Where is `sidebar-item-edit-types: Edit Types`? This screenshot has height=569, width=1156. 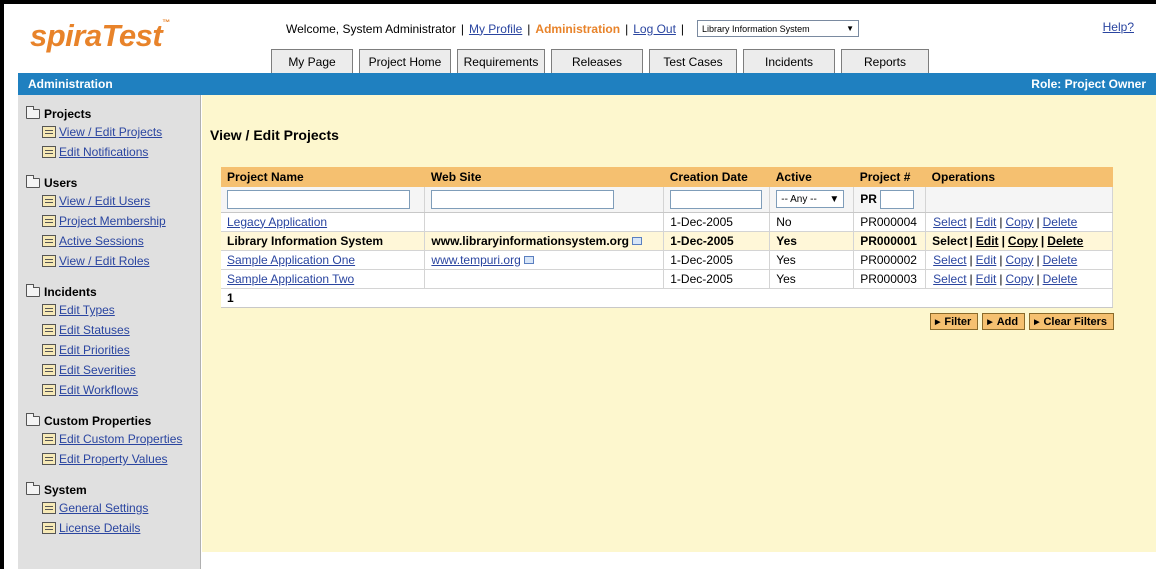
sidebar-item-edit-types: Edit Types is located at coordinates (109, 310).